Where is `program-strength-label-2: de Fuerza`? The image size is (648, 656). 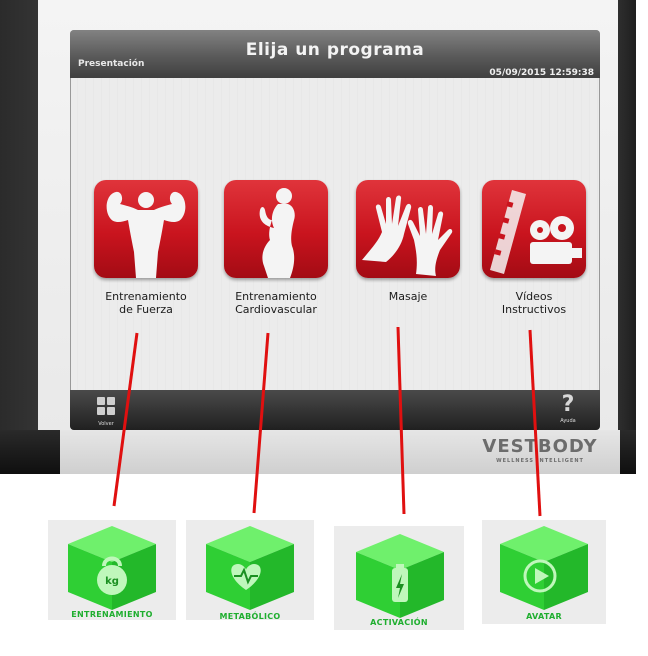 program-strength-label-2: de Fuerza is located at coordinates (146, 309).